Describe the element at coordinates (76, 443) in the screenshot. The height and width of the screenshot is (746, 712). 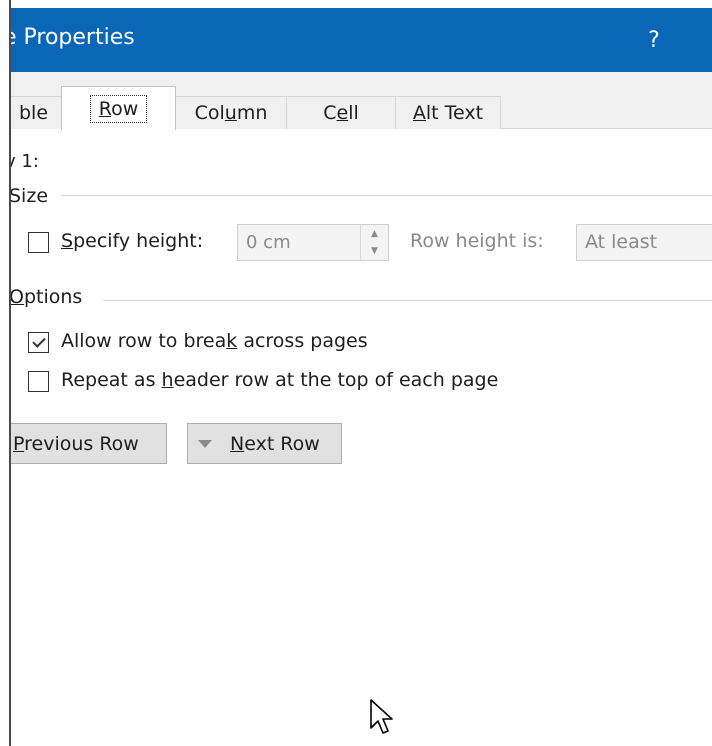
I see `previous-row-label: Previous Row` at that location.